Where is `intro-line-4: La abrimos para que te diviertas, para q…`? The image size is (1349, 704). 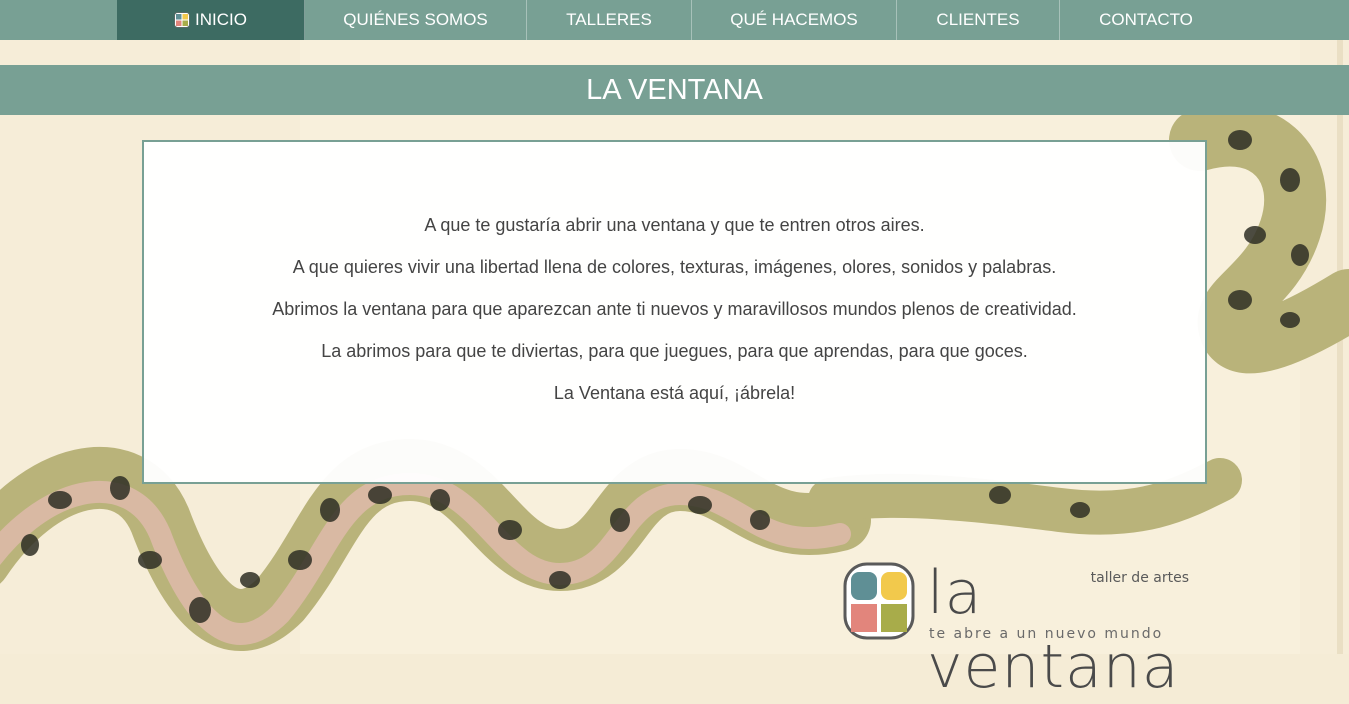 intro-line-4: La abrimos para que te diviertas, para q… is located at coordinates (674, 351).